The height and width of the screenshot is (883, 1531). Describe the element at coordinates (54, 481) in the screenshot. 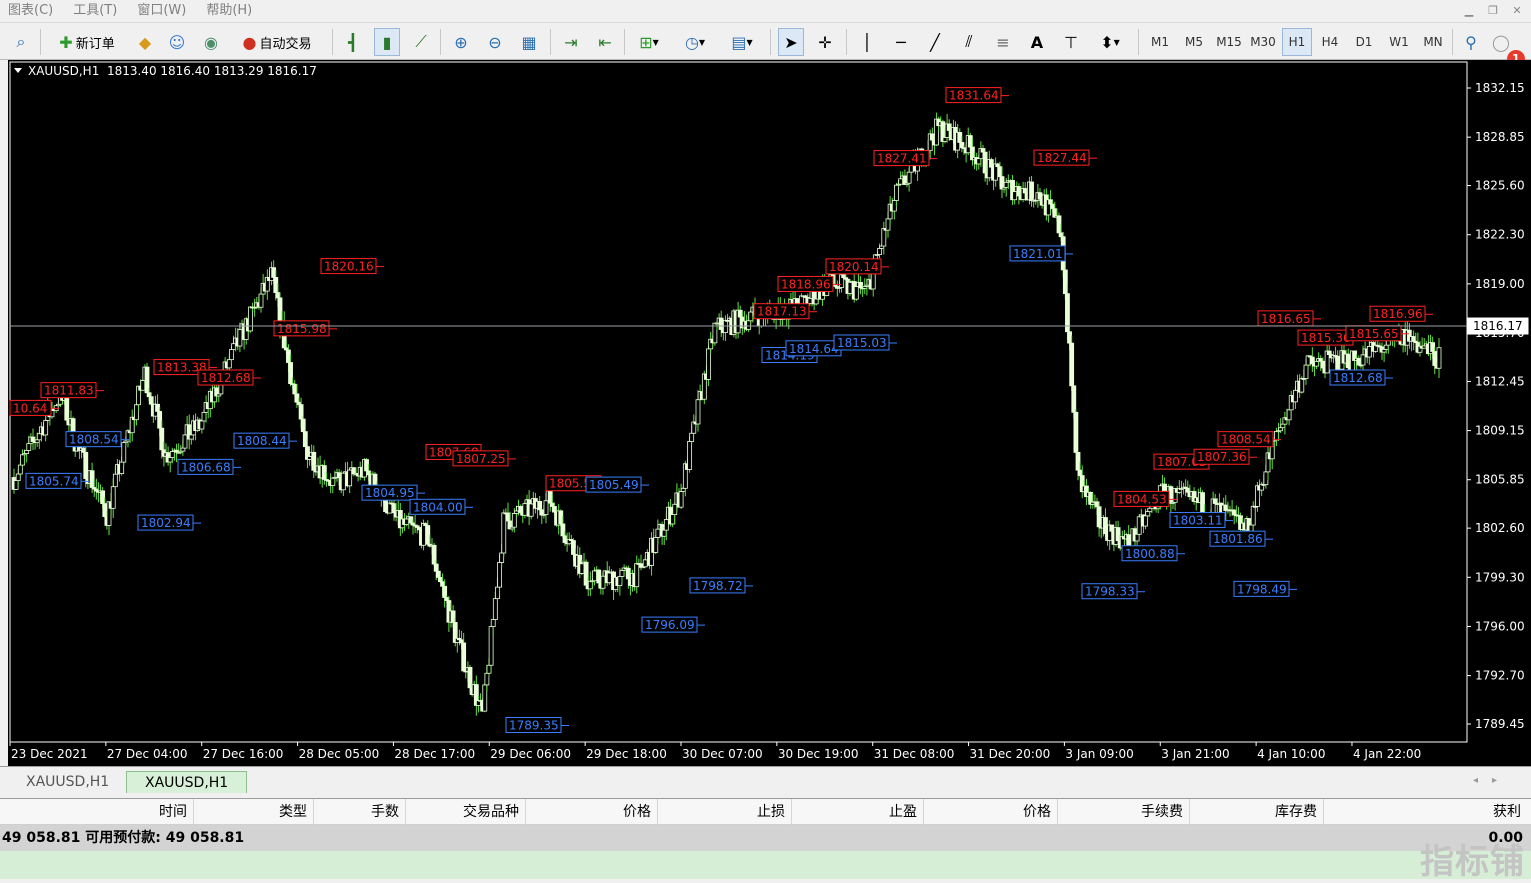

I see `low-label: 1805.74` at that location.